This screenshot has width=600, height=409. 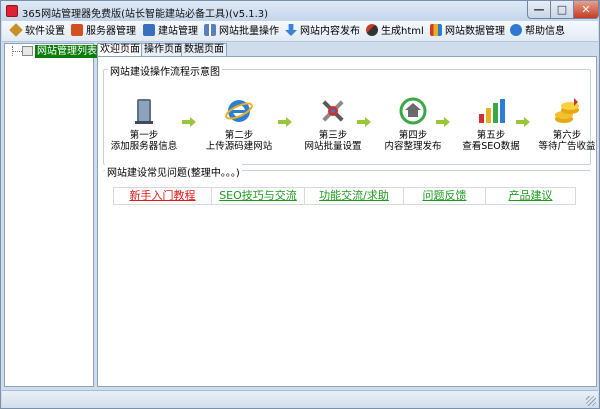 I want to click on menu-label: 帮助信息, so click(x=545, y=31).